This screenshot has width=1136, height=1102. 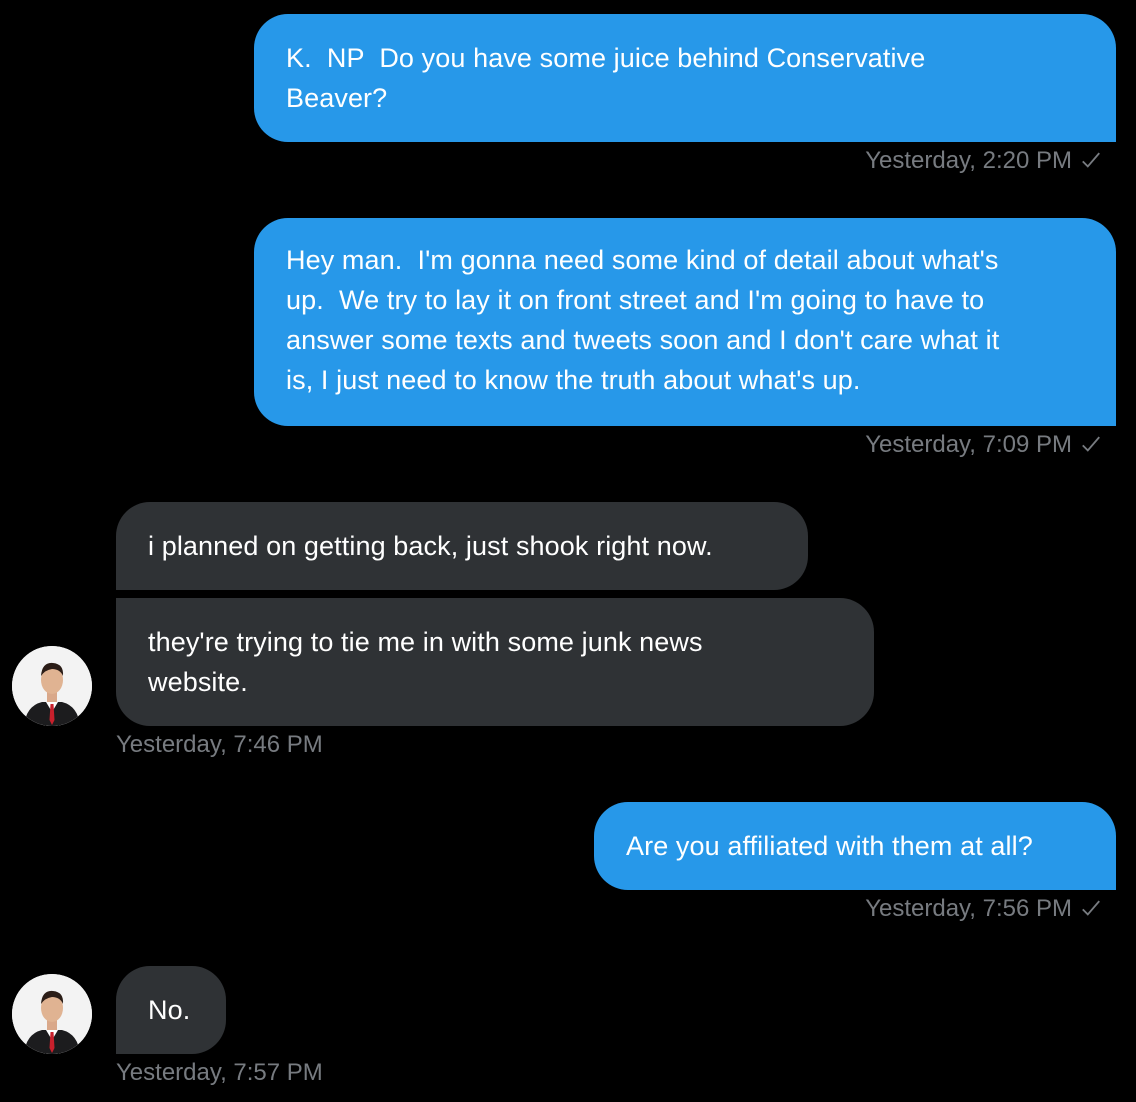 I want to click on timestamp-text: Yesterday, 7:57 PM, so click(x=219, y=1072).